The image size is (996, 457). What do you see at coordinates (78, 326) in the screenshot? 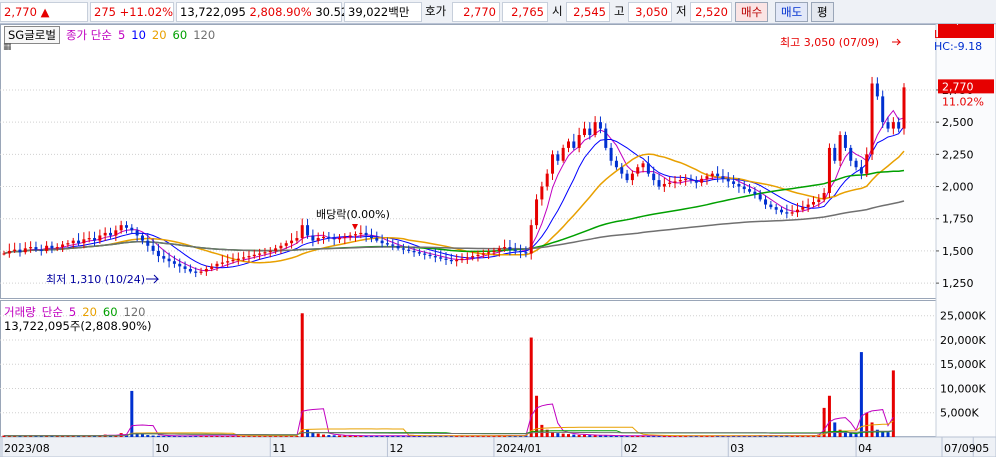
I see `volume-text: 13,722,095주(2,808.90%)` at bounding box center [78, 326].